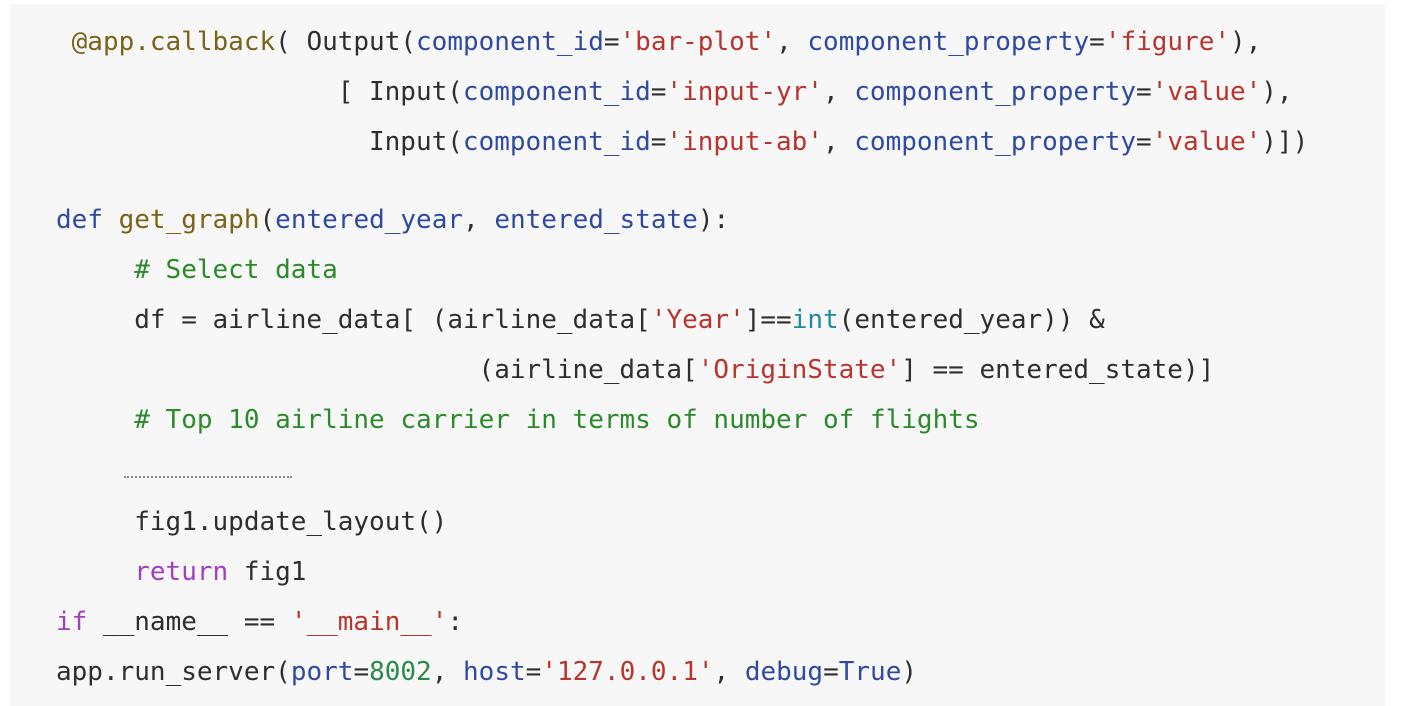 The height and width of the screenshot is (706, 1412). I want to click on code-token-default: ), so click(909, 672).